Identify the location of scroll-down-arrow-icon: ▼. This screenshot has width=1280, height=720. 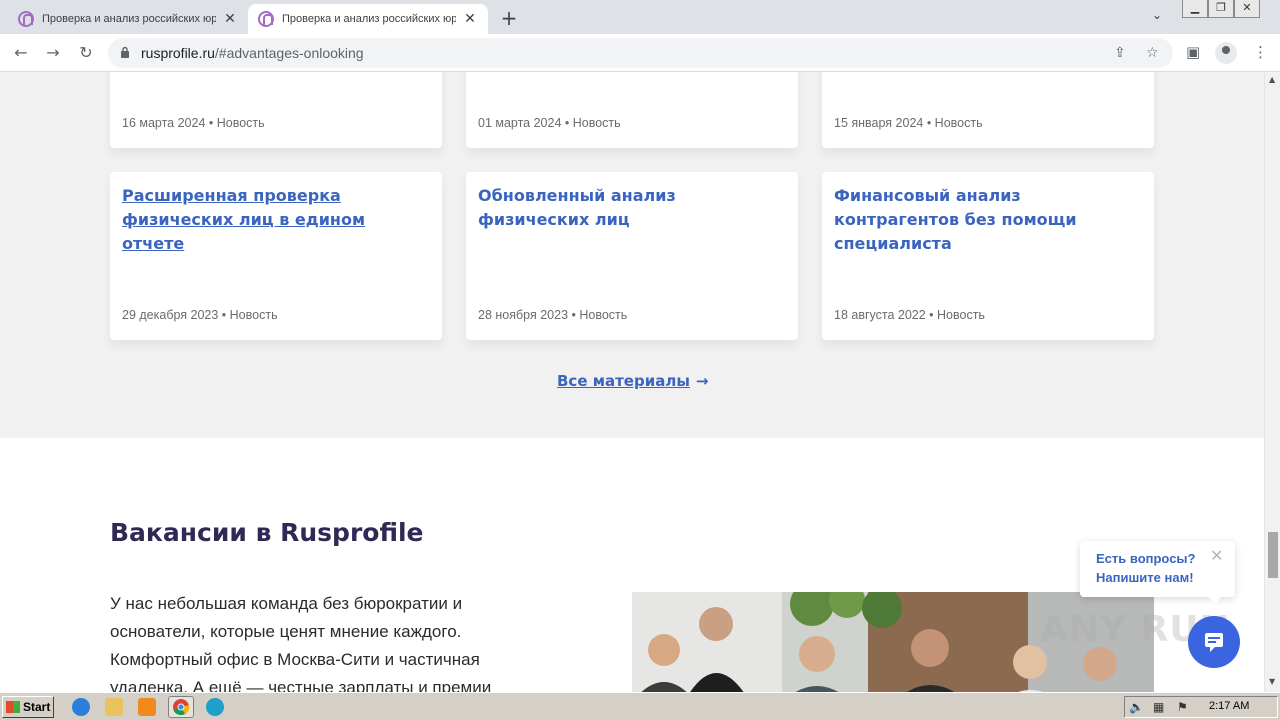
(1272, 681).